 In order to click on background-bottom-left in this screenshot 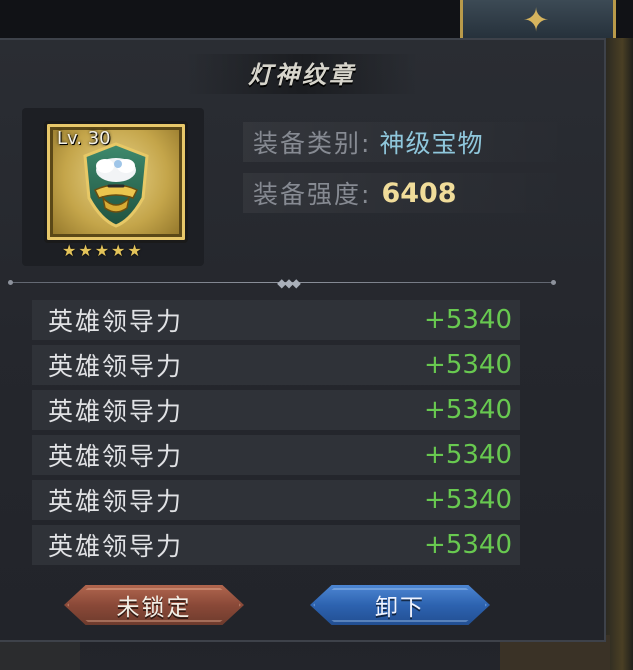, I will do `click(40, 655)`.